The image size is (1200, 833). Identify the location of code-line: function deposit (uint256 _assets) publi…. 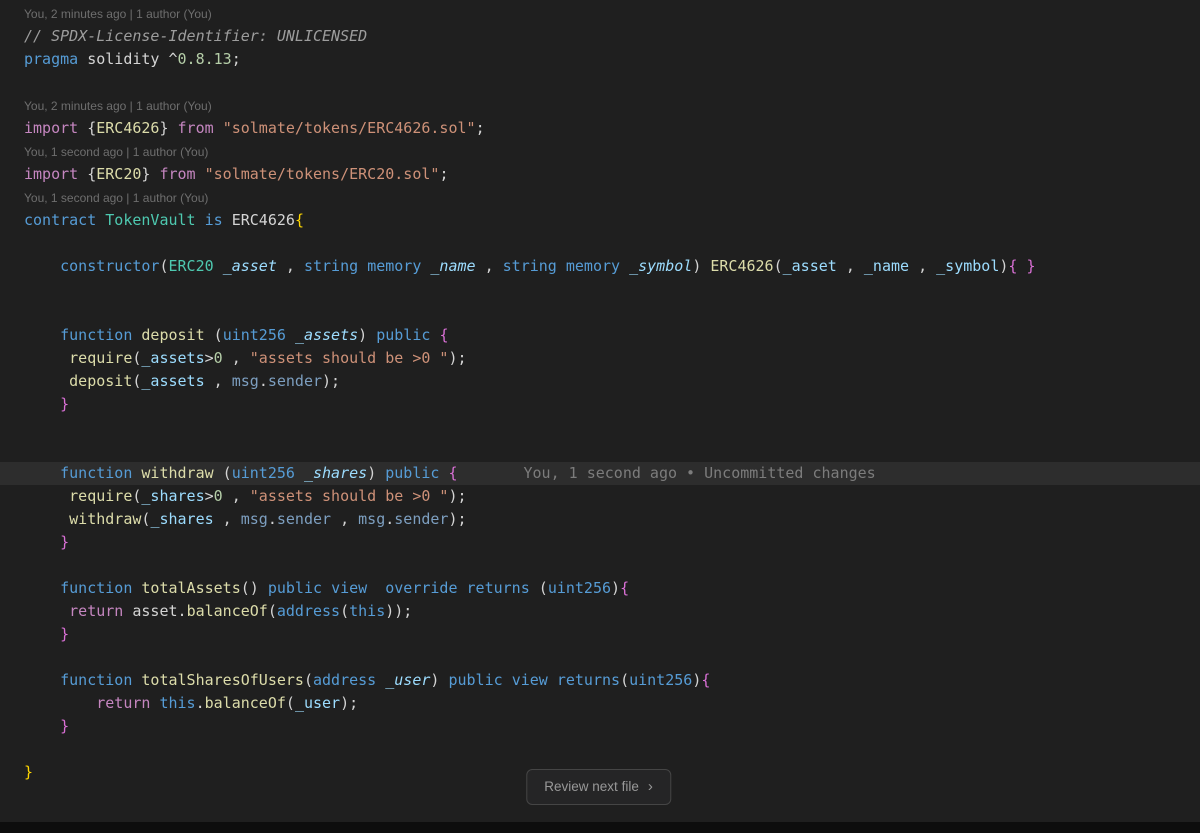
(254, 335).